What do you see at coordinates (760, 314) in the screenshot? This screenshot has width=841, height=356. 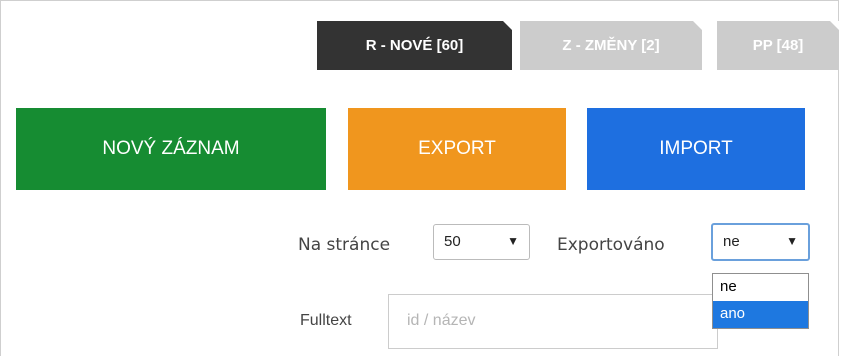 I see `dropdown-option-ano: ano` at bounding box center [760, 314].